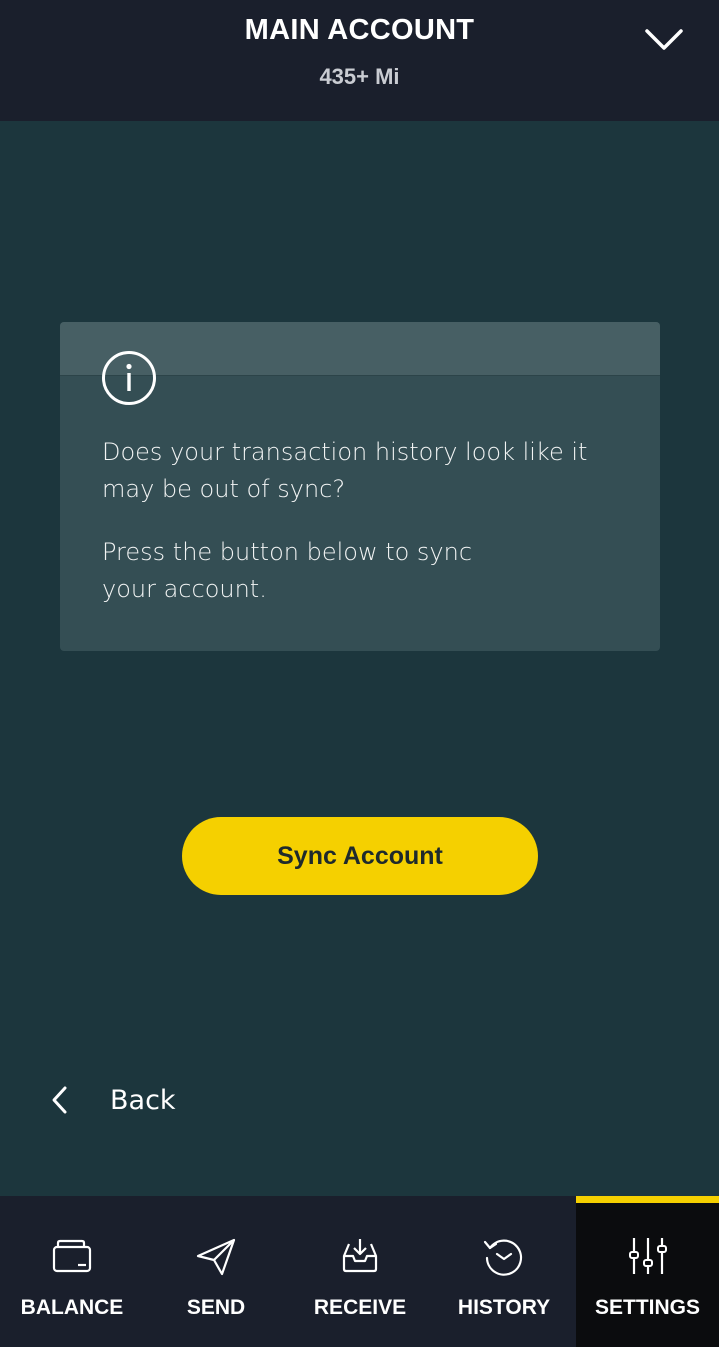  What do you see at coordinates (72, 1307) in the screenshot?
I see `tab-balance-label: BALANCE` at bounding box center [72, 1307].